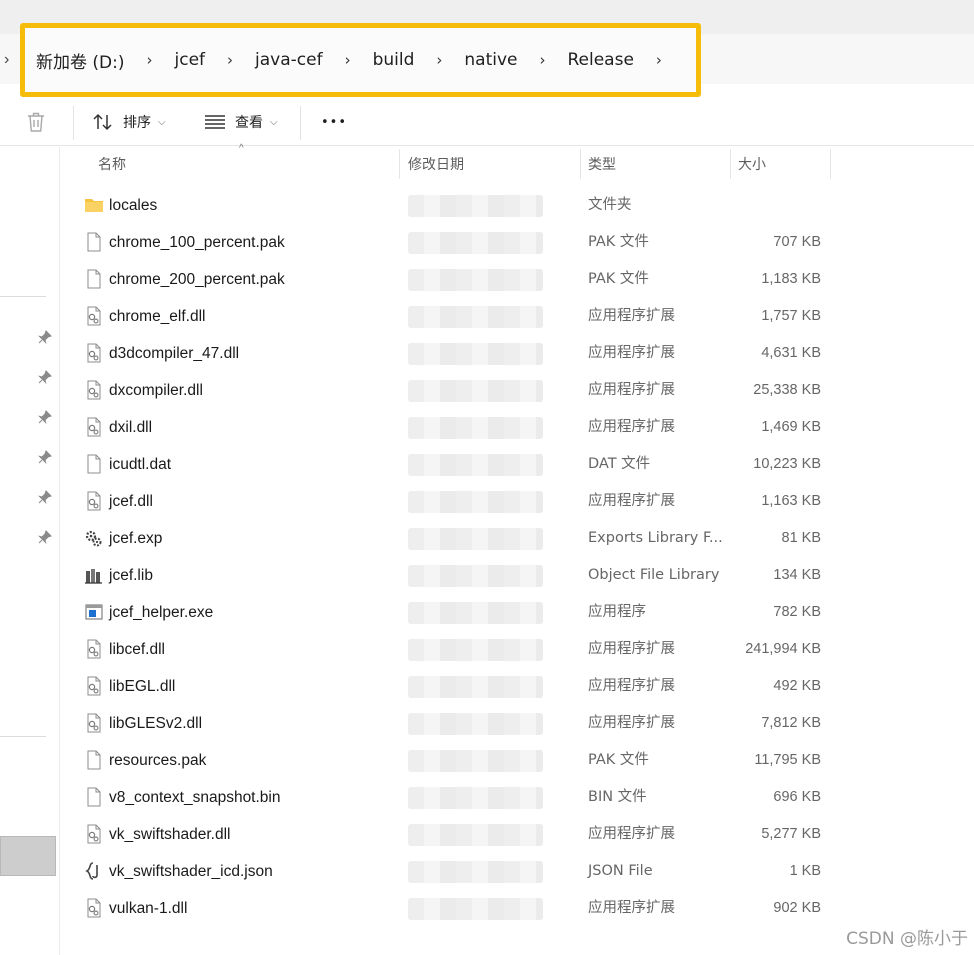 This screenshot has width=974, height=955. I want to click on delete-button, so click(36, 122).